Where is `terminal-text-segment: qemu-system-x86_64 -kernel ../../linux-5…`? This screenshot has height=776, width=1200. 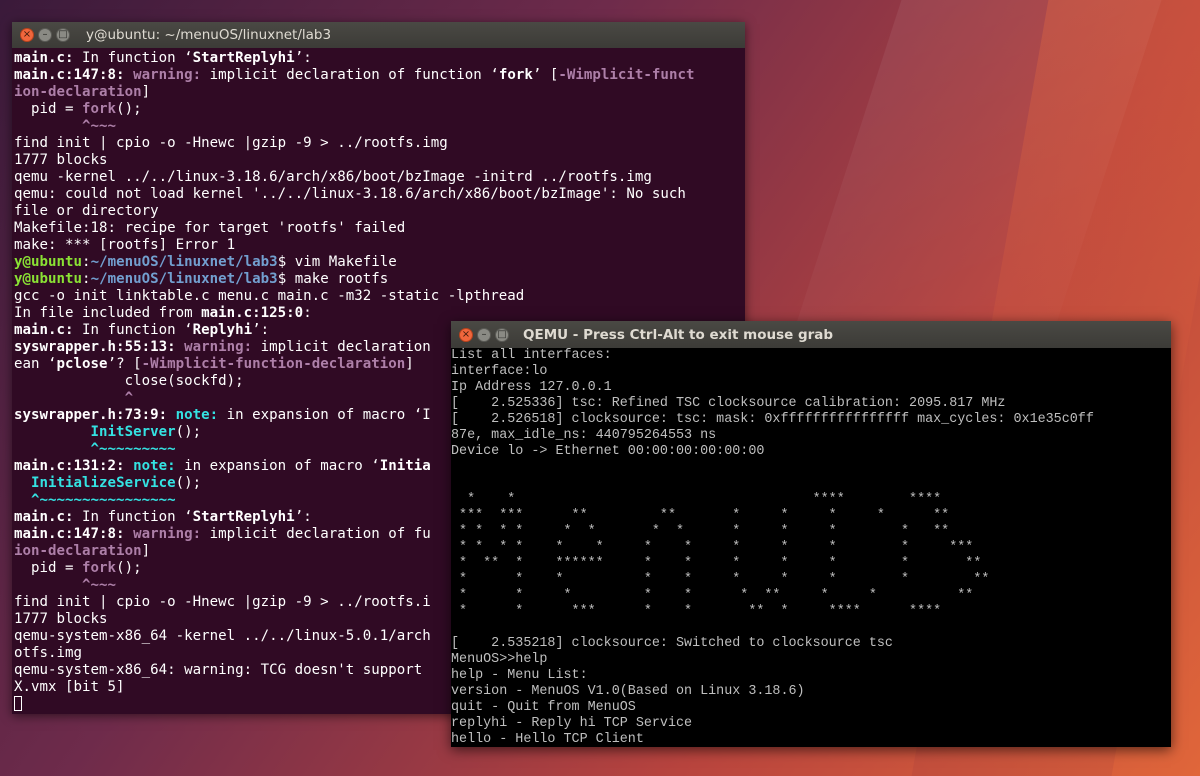
terminal-text-segment: qemu-system-x86_64 -kernel ../../linux-5… is located at coordinates (222, 636).